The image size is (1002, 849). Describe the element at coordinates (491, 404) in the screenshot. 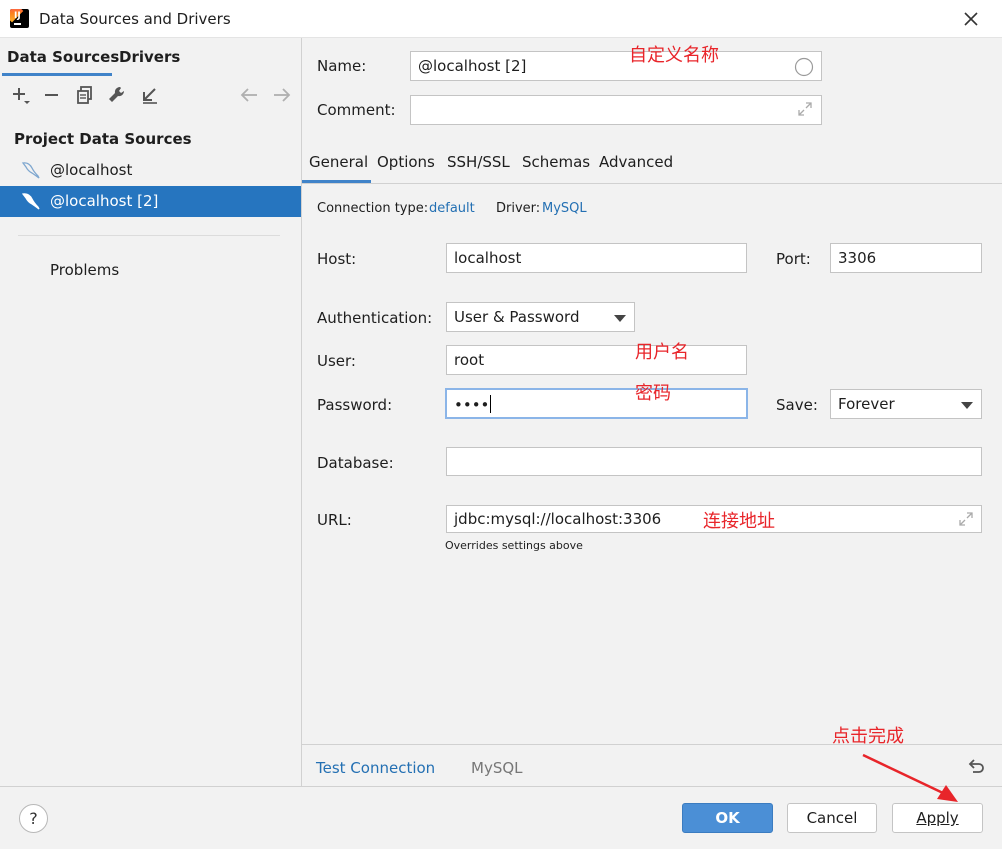

I see `text-cursor` at that location.